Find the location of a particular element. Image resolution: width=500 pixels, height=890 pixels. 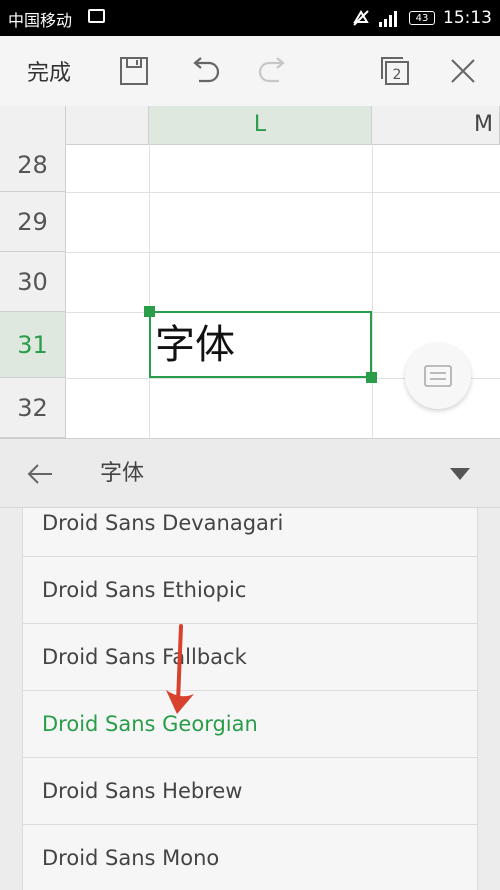

status-bar: 中国移动 43 15:13 is located at coordinates (250, 18).